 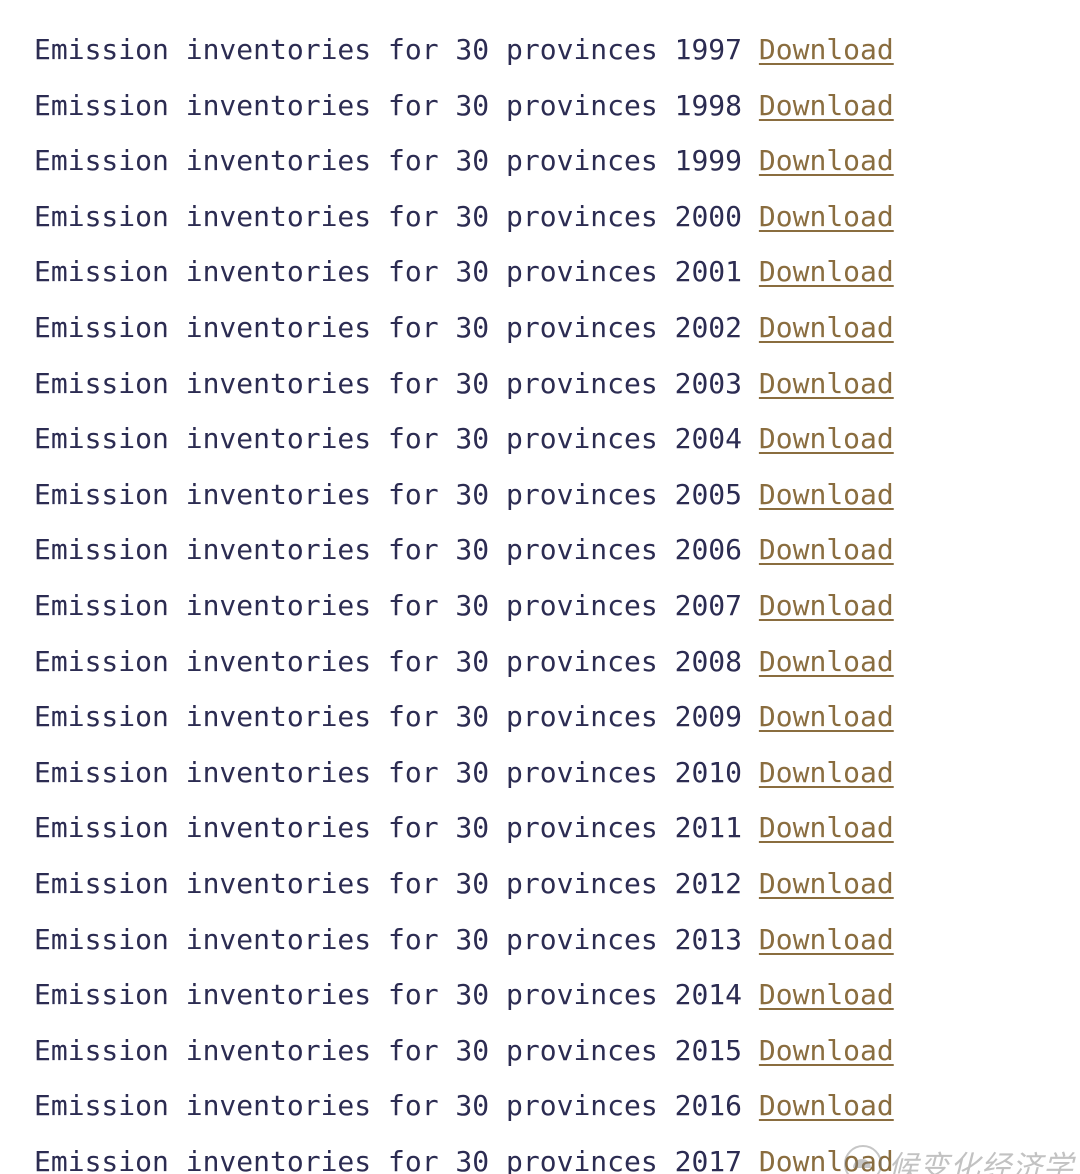 I want to click on list-item-year: 2004, so click(x=708, y=439).